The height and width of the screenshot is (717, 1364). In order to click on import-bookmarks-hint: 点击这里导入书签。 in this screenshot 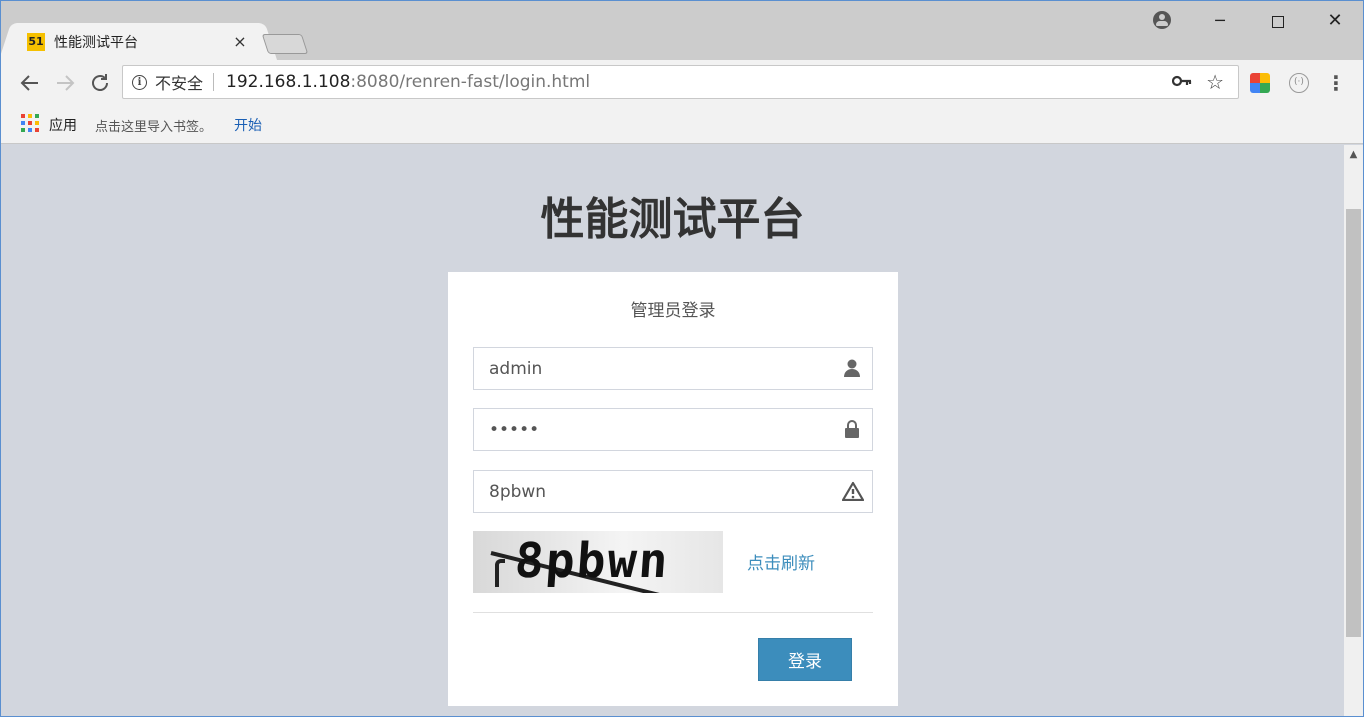, I will do `click(154, 127)`.